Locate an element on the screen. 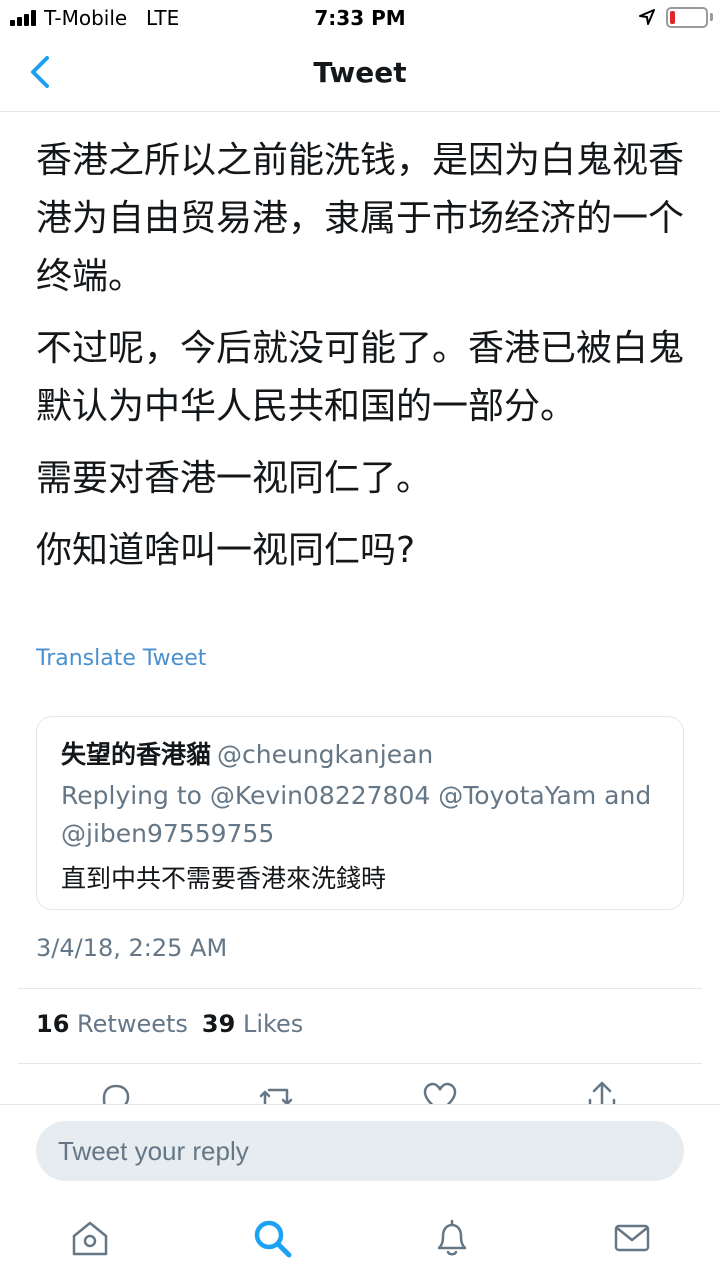  tweet-paragraph: 需要对香港一视同仁了。 is located at coordinates (234, 478).